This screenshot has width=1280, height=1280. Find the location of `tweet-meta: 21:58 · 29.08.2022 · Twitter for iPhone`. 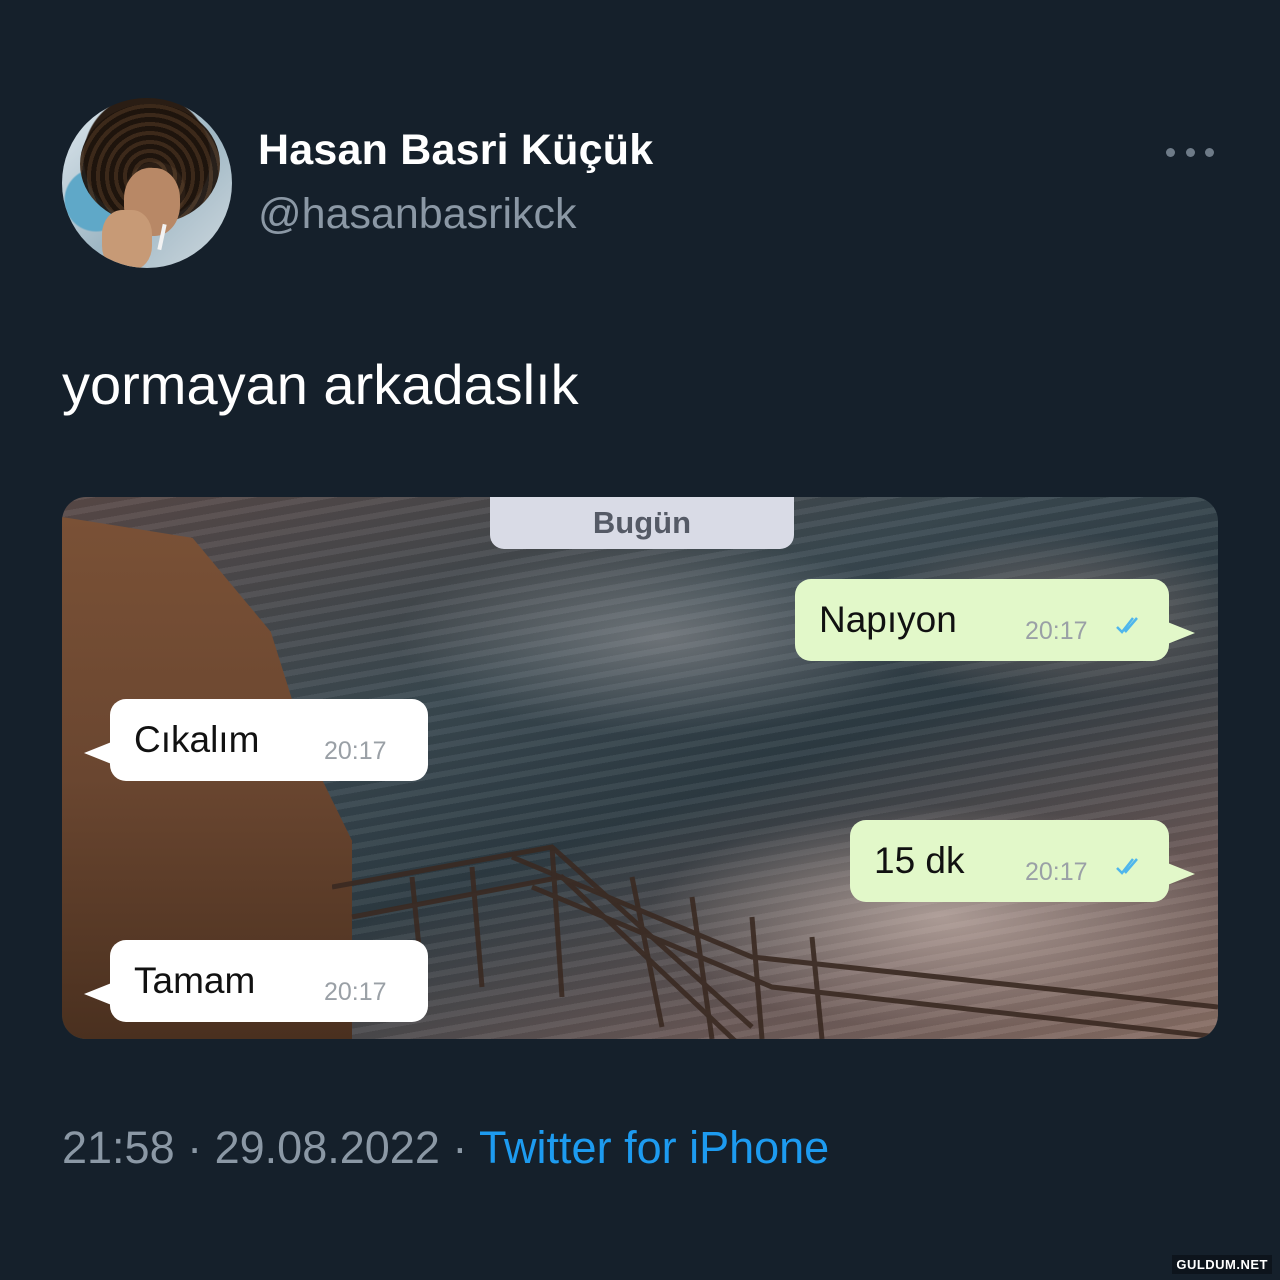

tweet-meta: 21:58 · 29.08.2022 · Twitter for iPhone is located at coordinates (445, 1148).